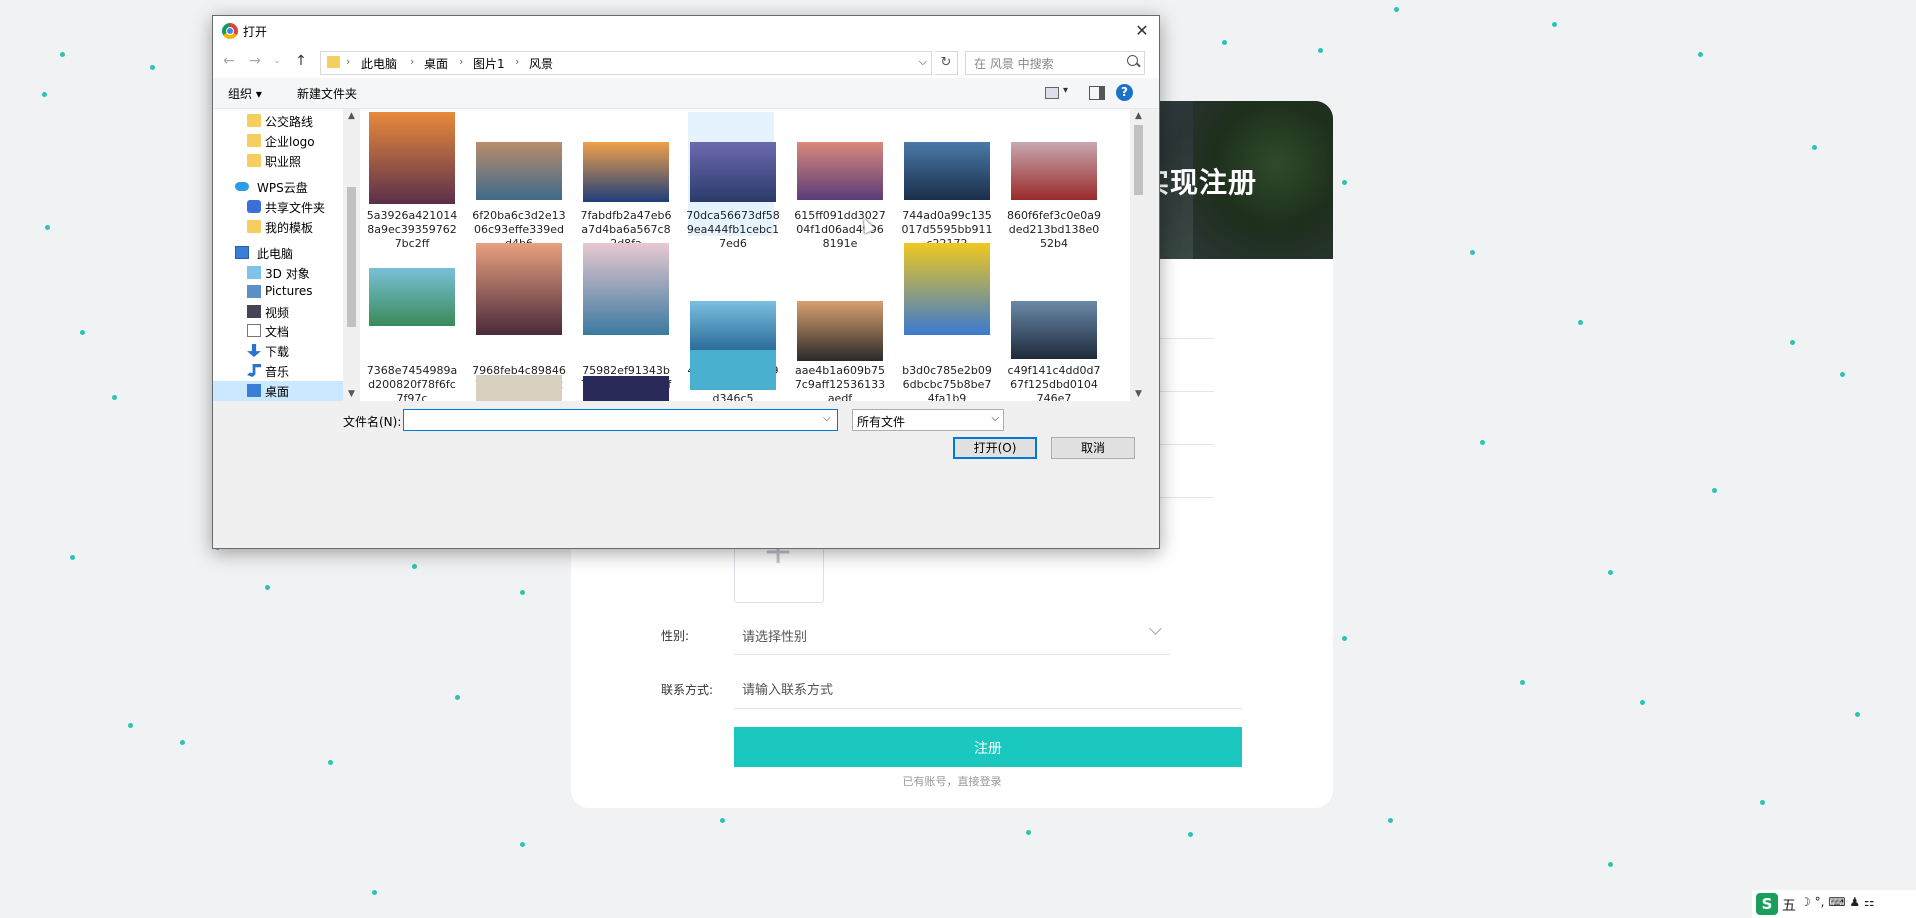 The width and height of the screenshot is (1916, 918). I want to click on nav-item: 共享文件夹, so click(278, 207).